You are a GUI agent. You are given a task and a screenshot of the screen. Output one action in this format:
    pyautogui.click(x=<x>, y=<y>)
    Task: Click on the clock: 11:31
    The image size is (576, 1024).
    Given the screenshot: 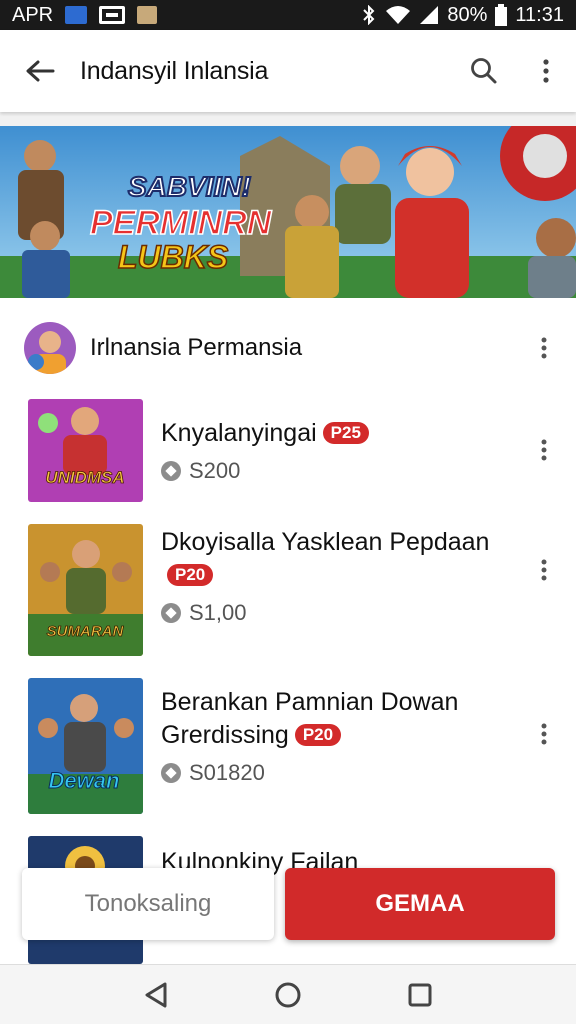 What is the action you would take?
    pyautogui.click(x=539, y=14)
    